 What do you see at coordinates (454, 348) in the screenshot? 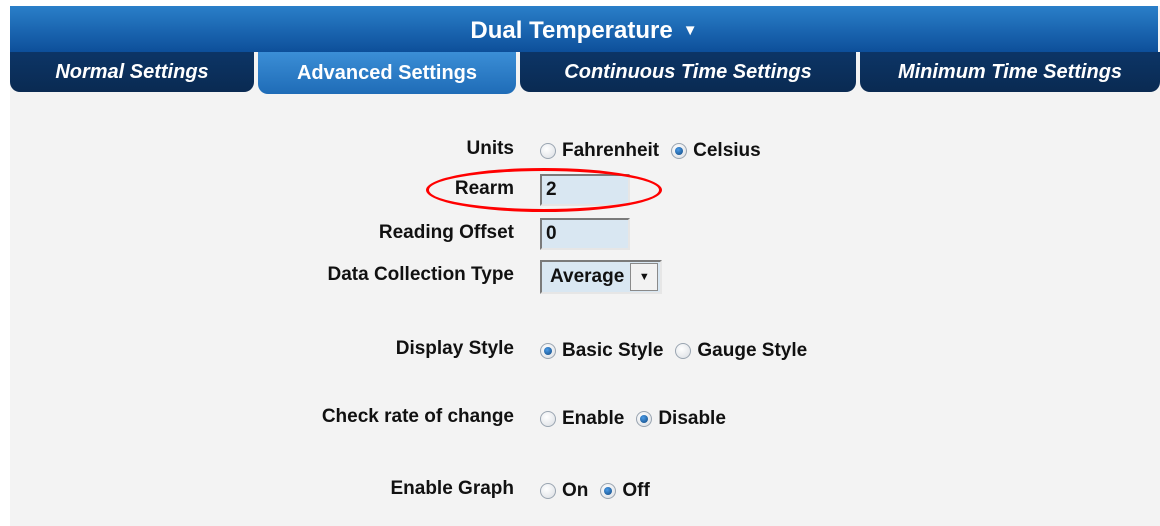
I see `display-style-label: Display Style` at bounding box center [454, 348].